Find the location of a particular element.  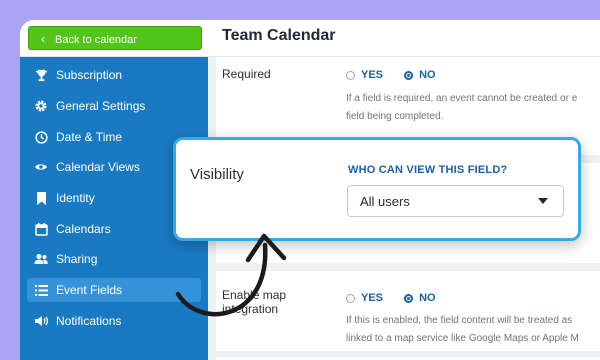

sidebar-item-label: Event Fields is located at coordinates (89, 290).